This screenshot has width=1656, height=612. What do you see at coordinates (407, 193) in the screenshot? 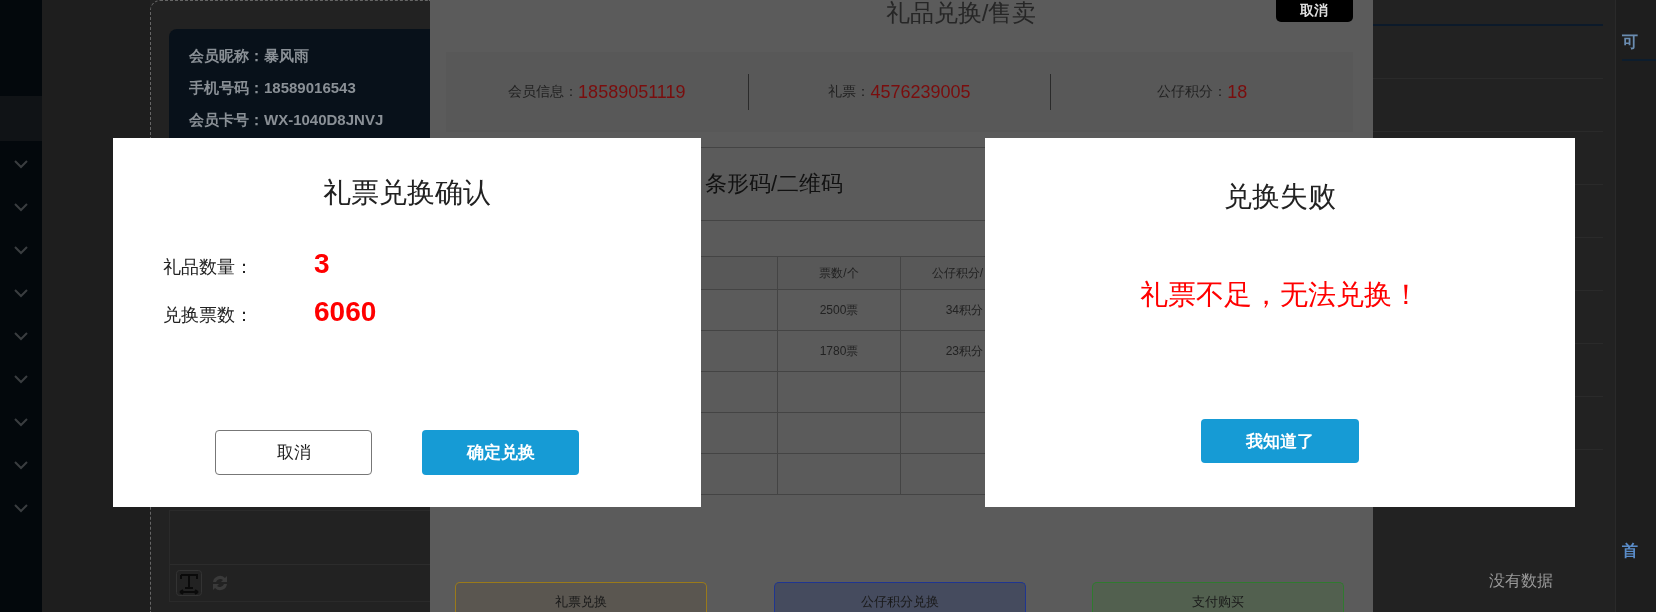
I see `dialog-title: 礼票兑换确认` at bounding box center [407, 193].